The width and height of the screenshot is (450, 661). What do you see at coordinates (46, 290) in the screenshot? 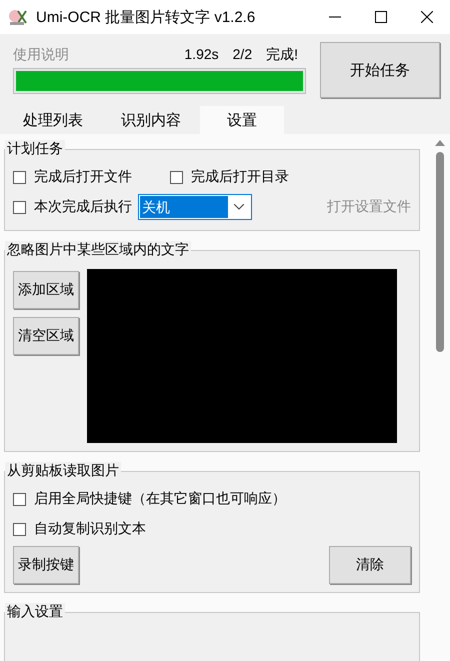
I see `region-button: 添加区域` at bounding box center [46, 290].